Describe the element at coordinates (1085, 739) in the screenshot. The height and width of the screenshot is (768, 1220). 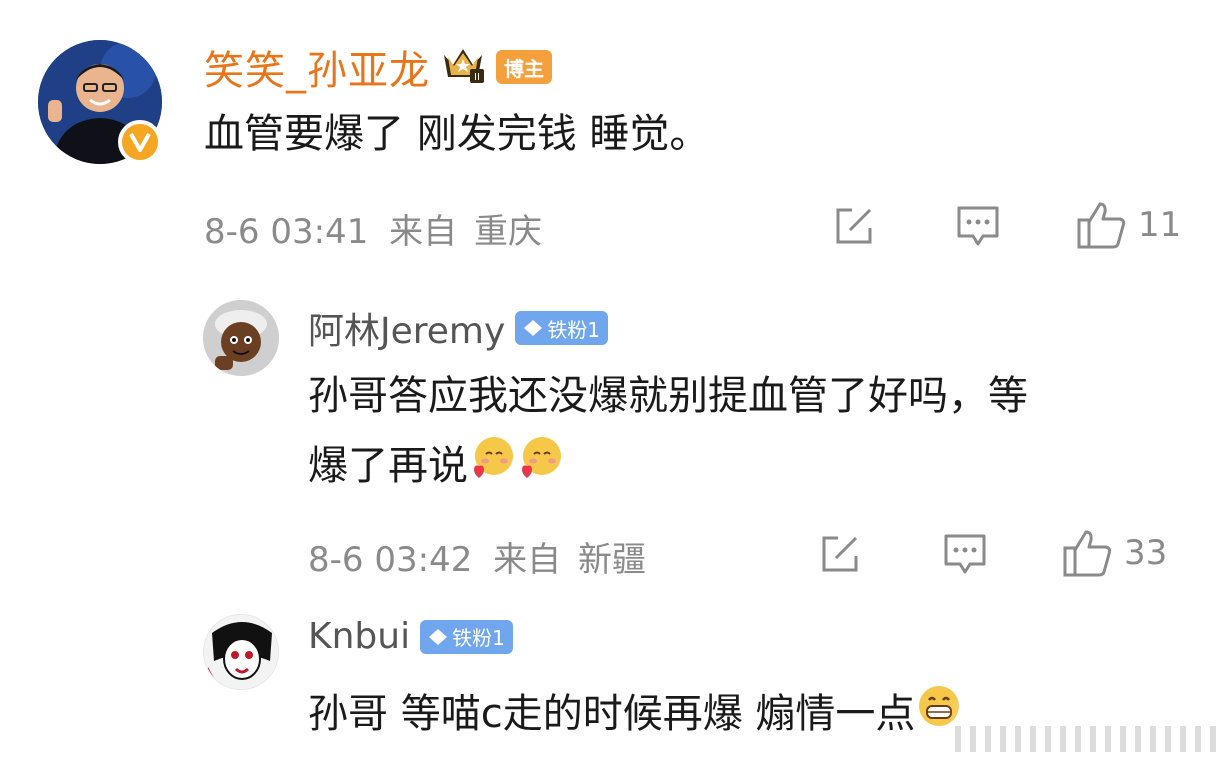
I see `watermark` at that location.